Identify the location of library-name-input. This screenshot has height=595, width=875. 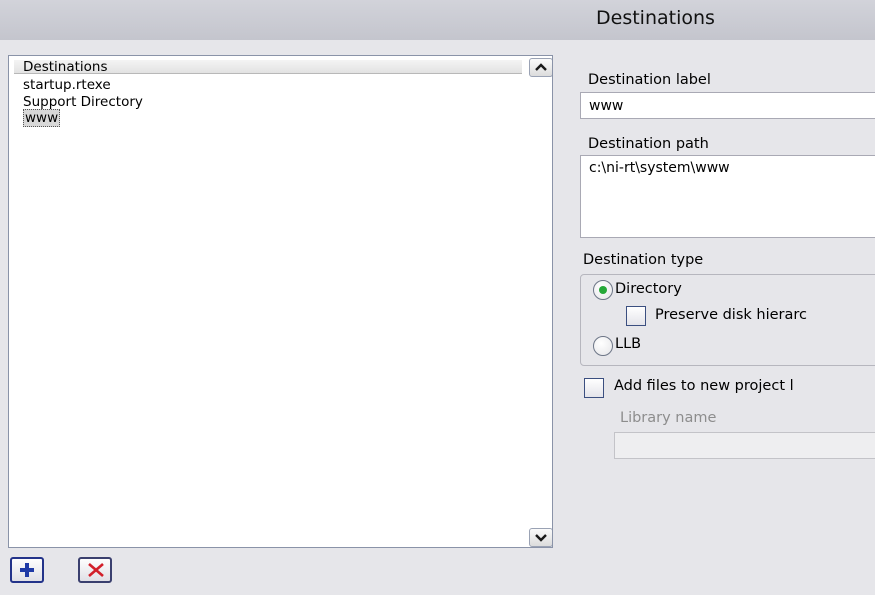
(744, 445).